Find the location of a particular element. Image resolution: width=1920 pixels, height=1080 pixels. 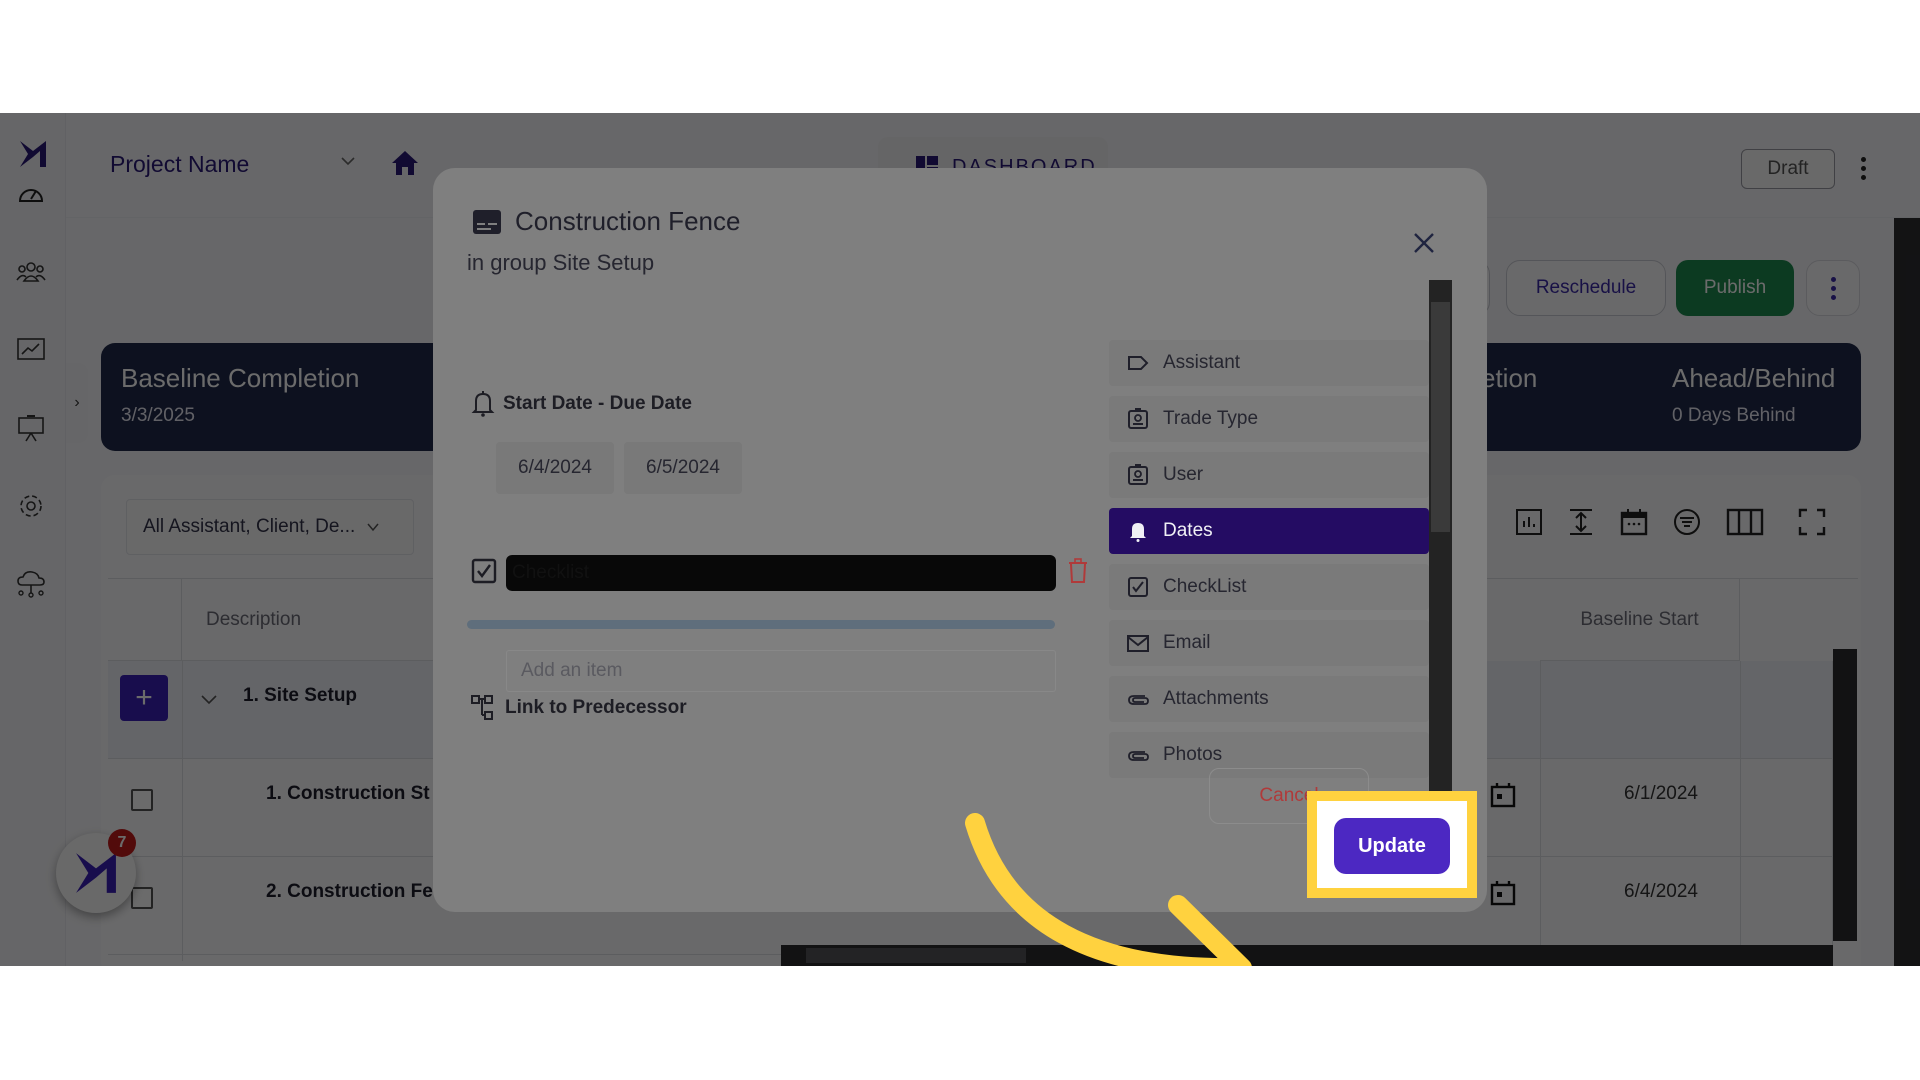

predecessor-section-label: Link to Predecessor is located at coordinates (579, 708).